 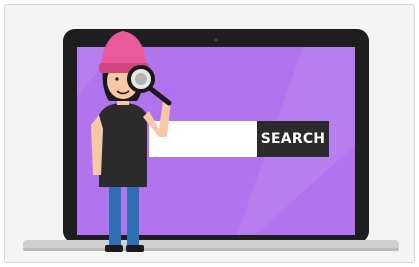 I want to click on laptop-base-shadow, so click(x=211, y=249).